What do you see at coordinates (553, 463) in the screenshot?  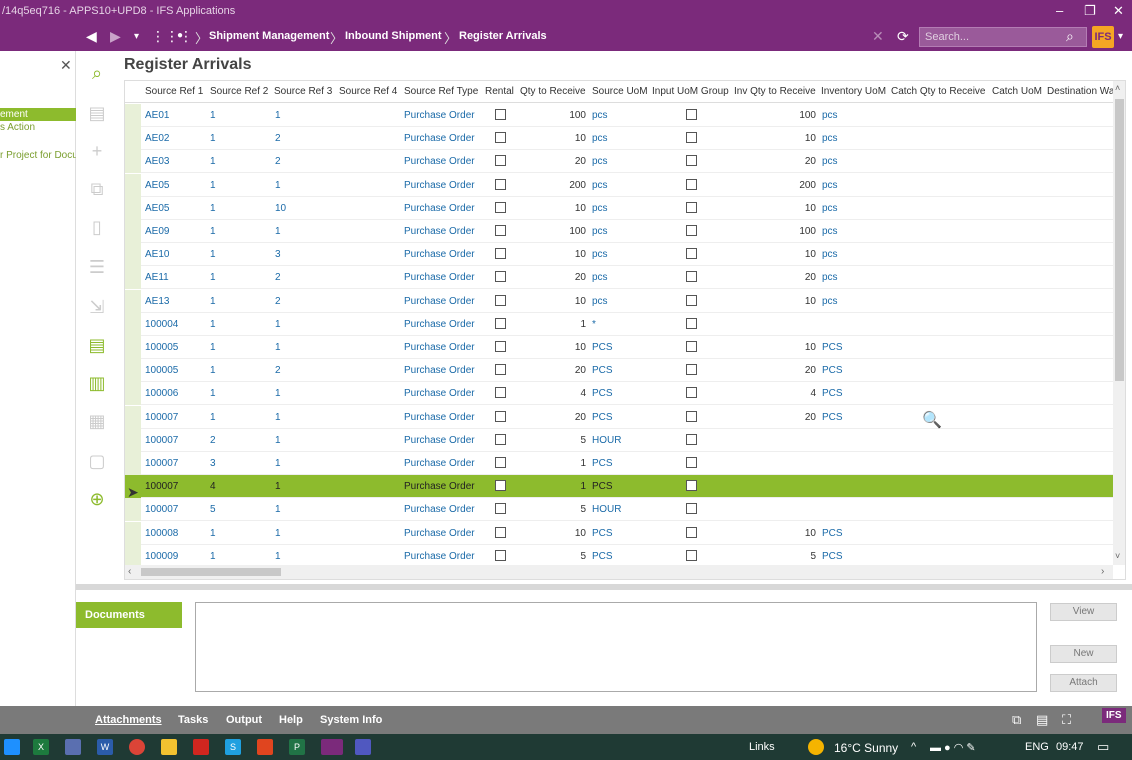 I see `qty-to-receive: 1` at bounding box center [553, 463].